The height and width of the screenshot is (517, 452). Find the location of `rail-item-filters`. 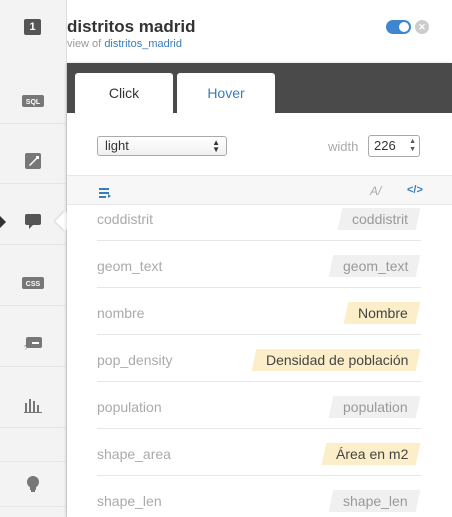

rail-item-filters is located at coordinates (33, 405).